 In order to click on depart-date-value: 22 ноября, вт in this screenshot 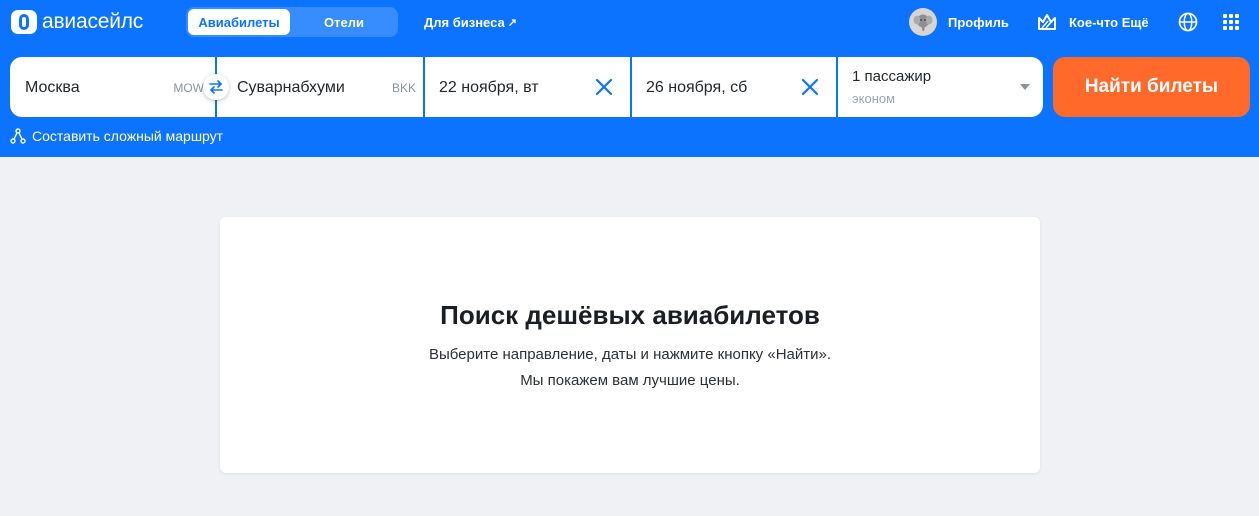, I will do `click(489, 87)`.